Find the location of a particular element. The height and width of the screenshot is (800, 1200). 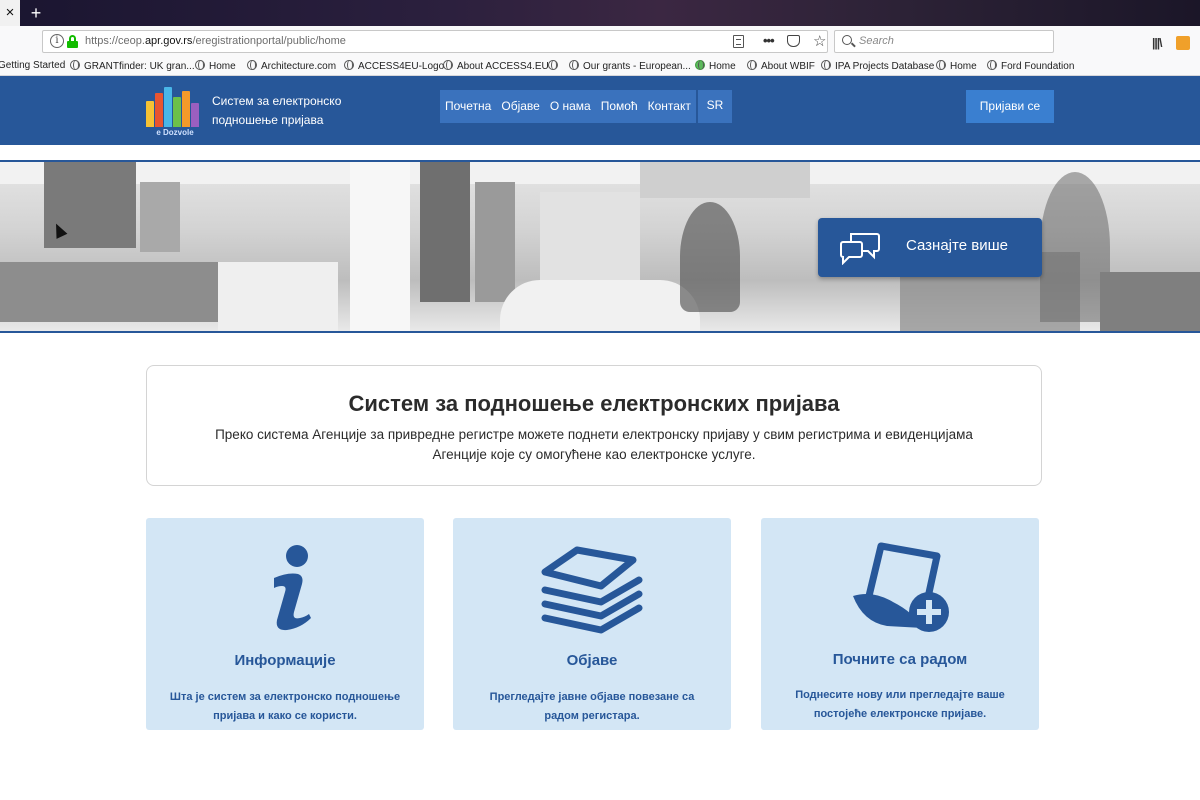

tab-close-button: × is located at coordinates (10, 13).